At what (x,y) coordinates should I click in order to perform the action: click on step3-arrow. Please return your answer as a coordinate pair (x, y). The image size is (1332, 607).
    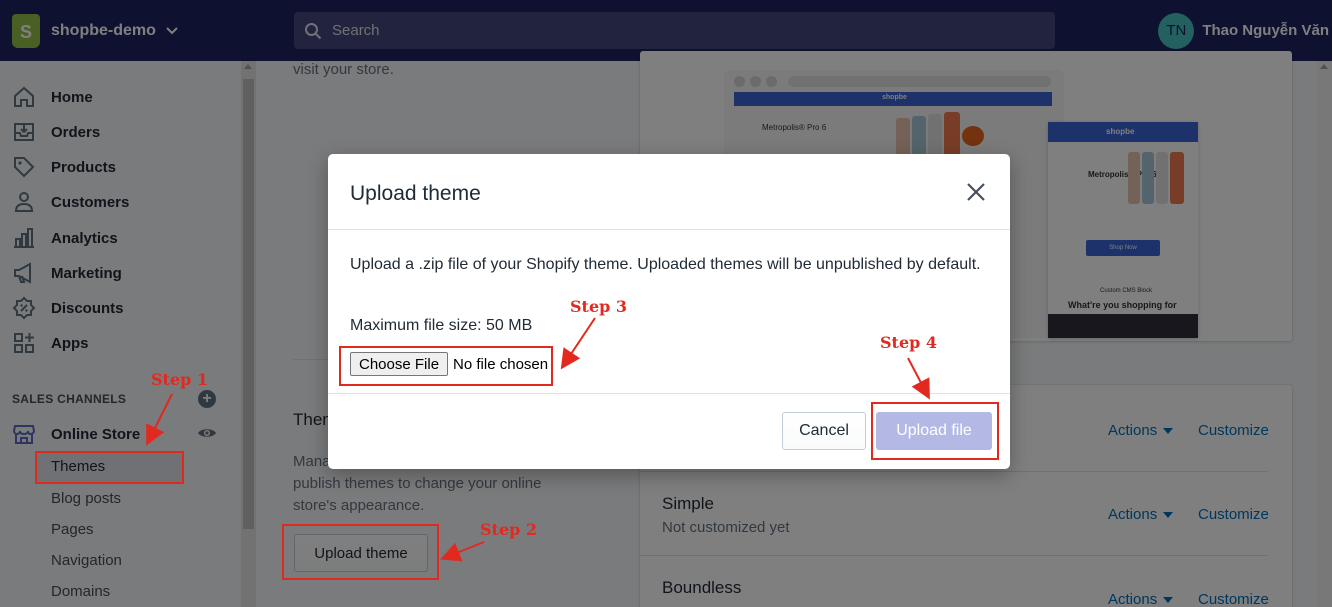
    Looking at the image, I should click on (578, 343).